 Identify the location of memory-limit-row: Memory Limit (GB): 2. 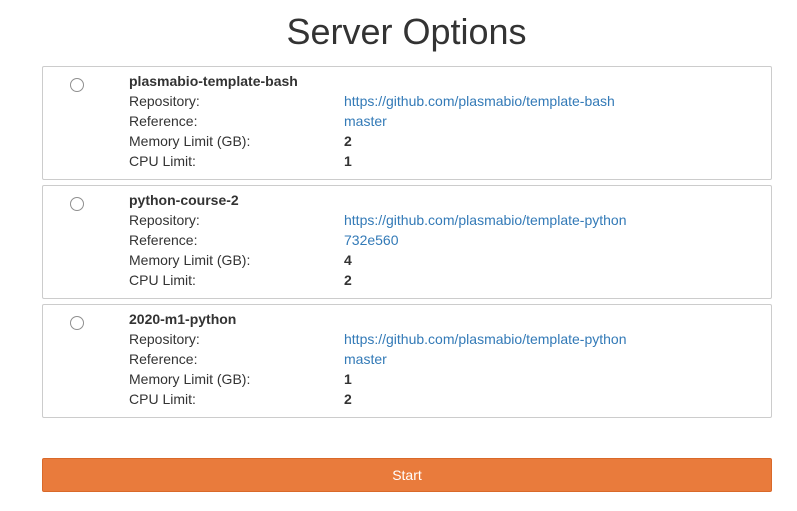
(449, 141).